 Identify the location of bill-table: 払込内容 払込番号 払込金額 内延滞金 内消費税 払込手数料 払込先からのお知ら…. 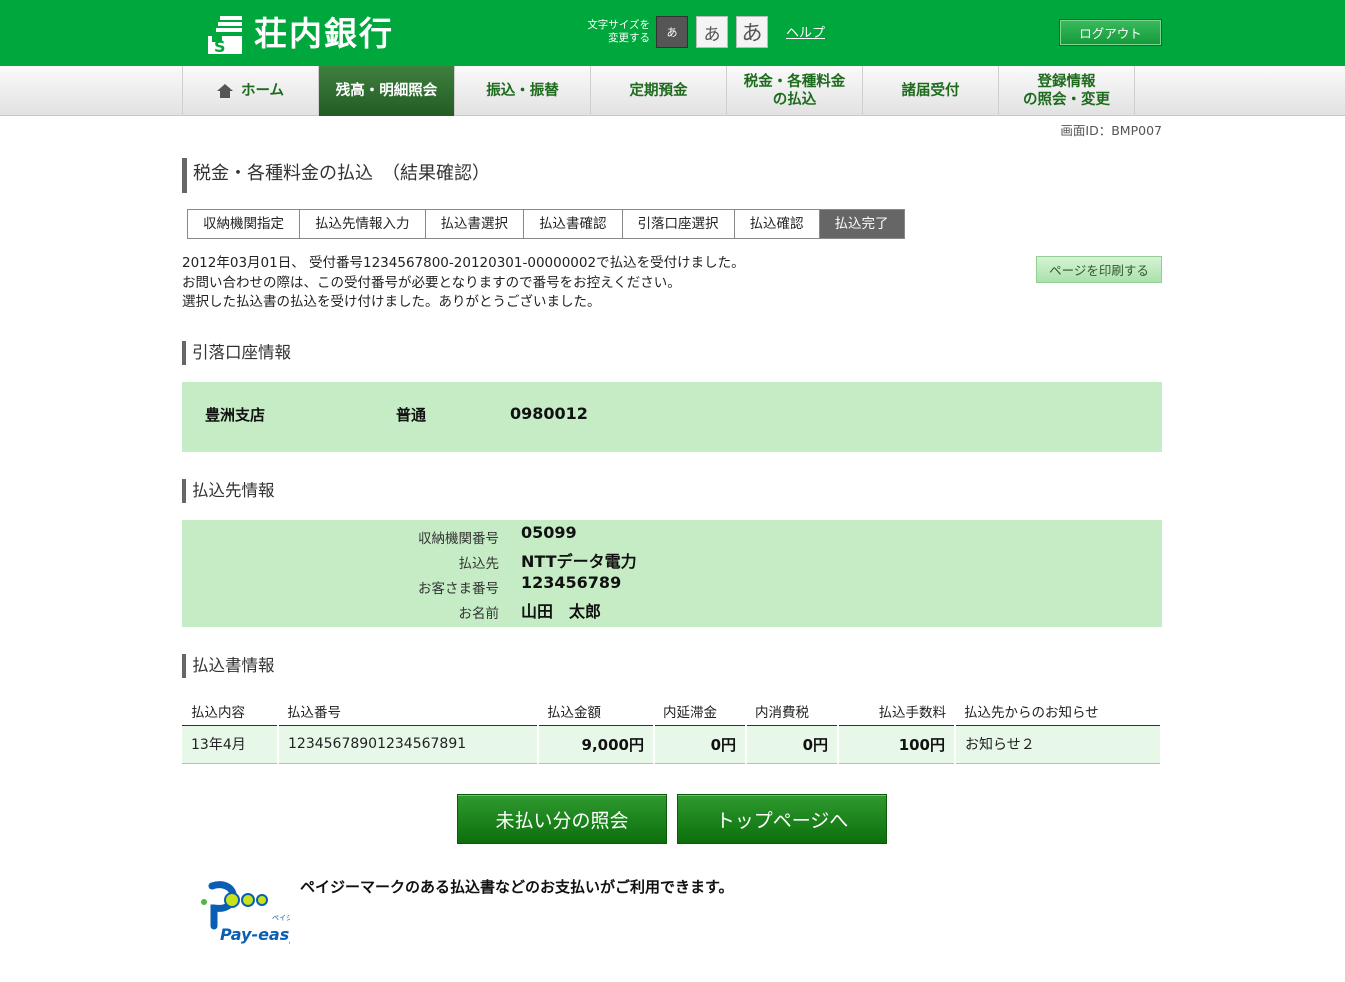
(672, 730).